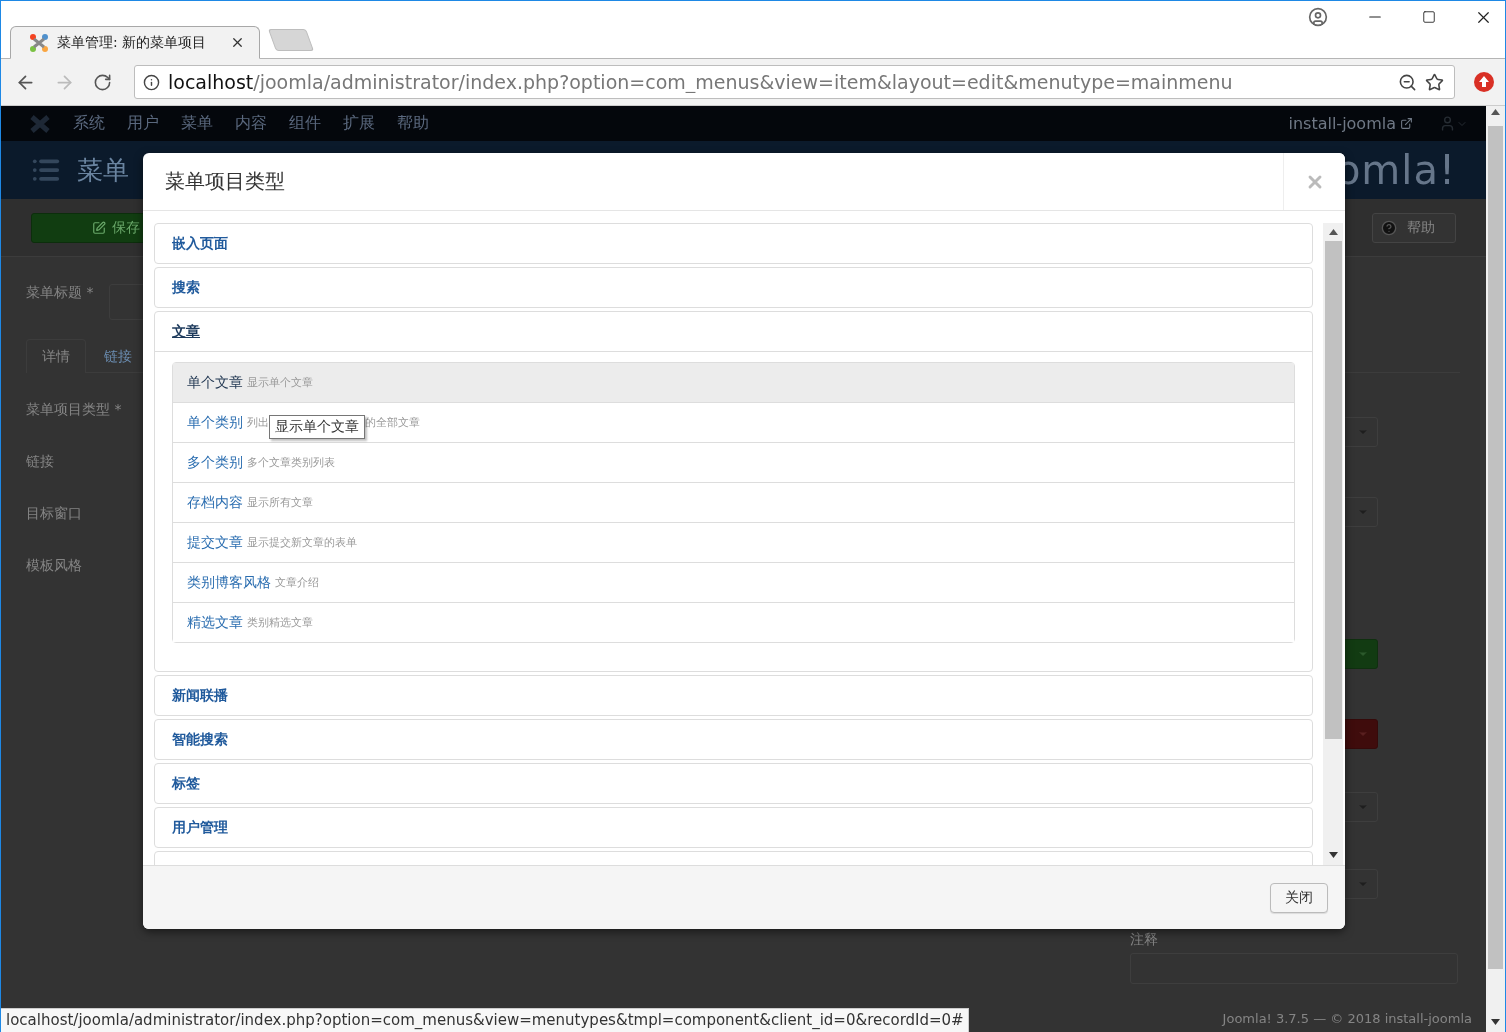  I want to click on page-title: 菜单, so click(103, 170).